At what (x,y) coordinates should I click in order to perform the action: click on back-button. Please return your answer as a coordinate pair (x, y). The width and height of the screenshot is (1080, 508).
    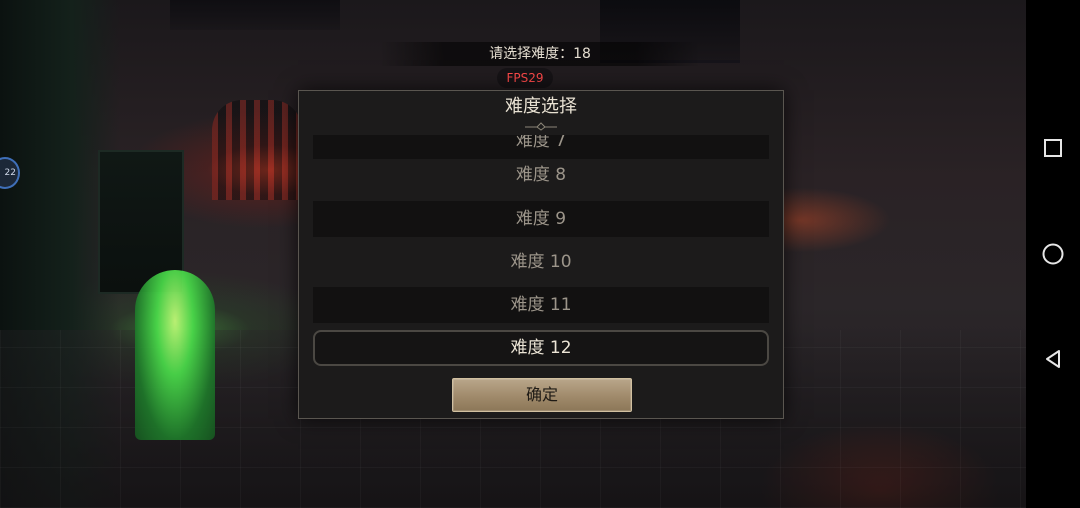
    Looking at the image, I should click on (1053, 359).